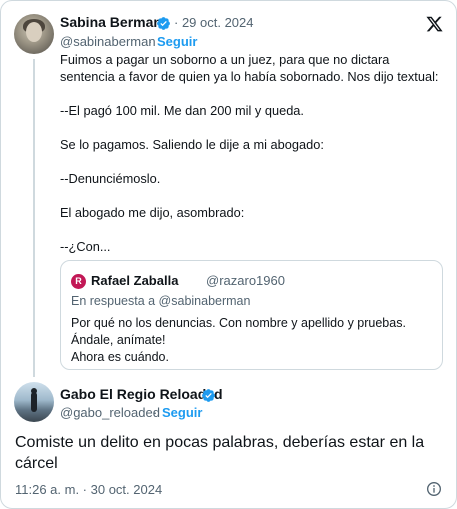  I want to click on info-icon, so click(434, 489).